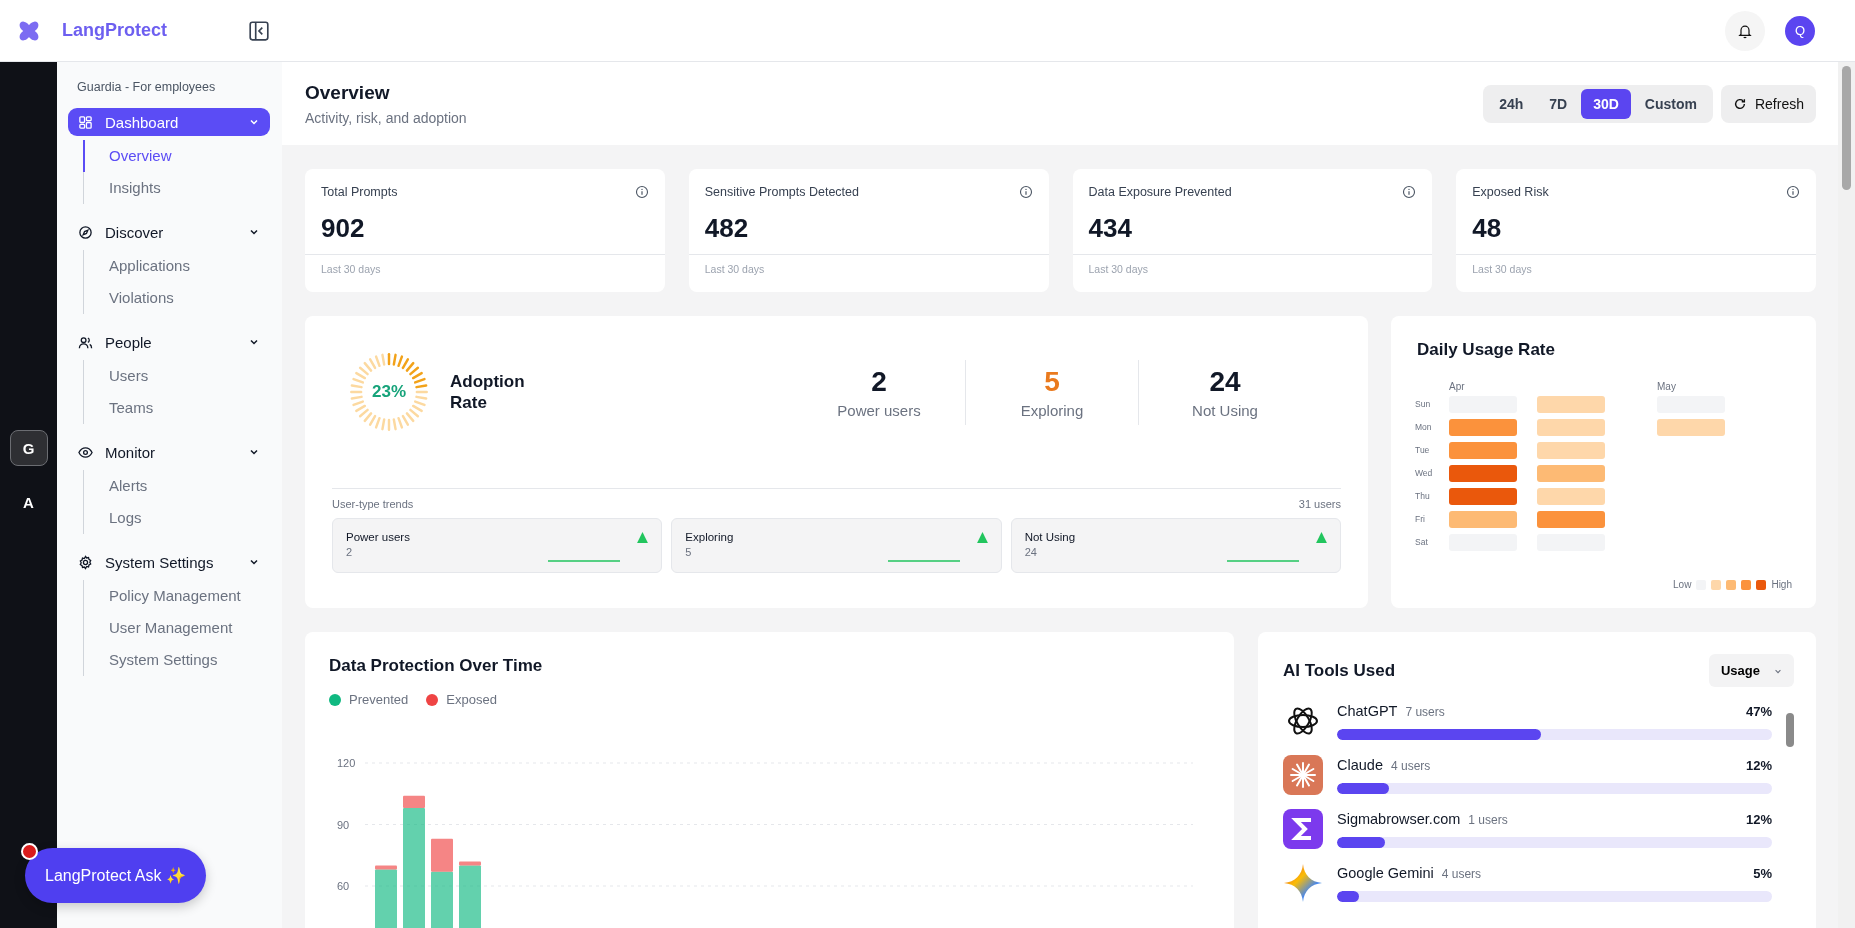 This screenshot has width=1855, height=928. I want to click on adoption-percent: 23%, so click(389, 392).